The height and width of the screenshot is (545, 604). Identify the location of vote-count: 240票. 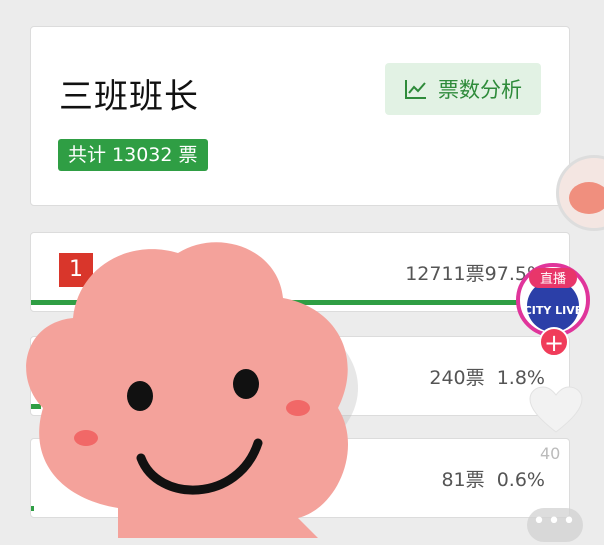
(457, 378).